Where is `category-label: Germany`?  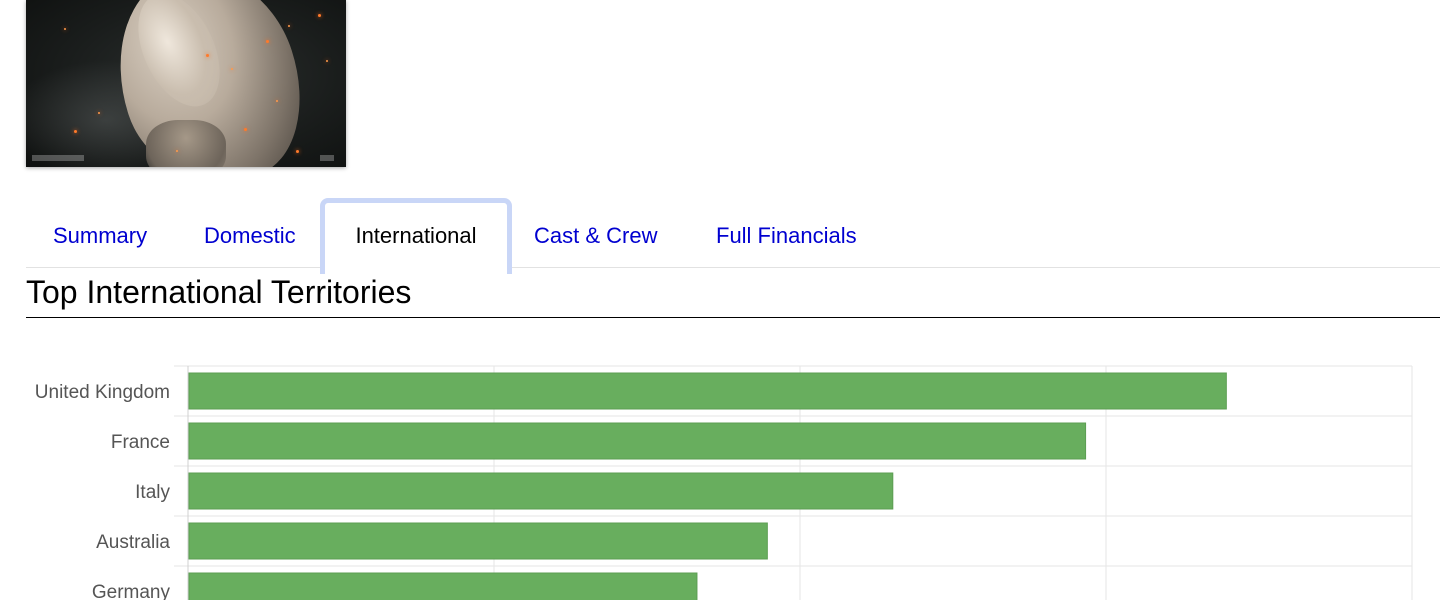 category-label: Germany is located at coordinates (131, 591).